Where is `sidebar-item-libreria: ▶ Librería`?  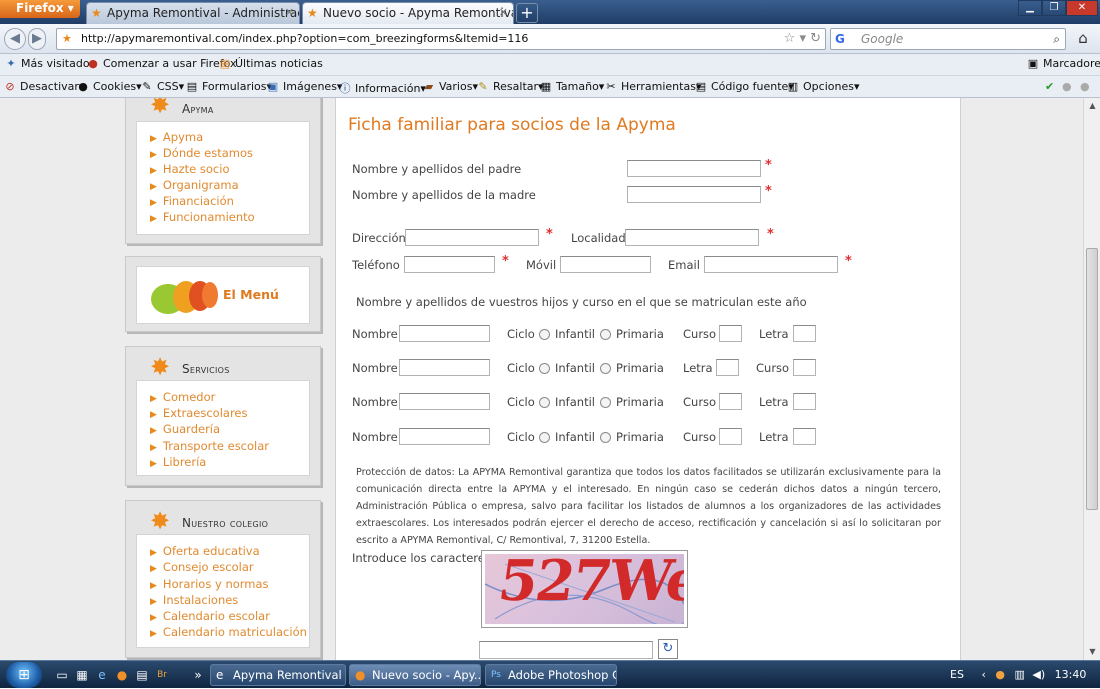 sidebar-item-libreria: ▶ Librería is located at coordinates (178, 462).